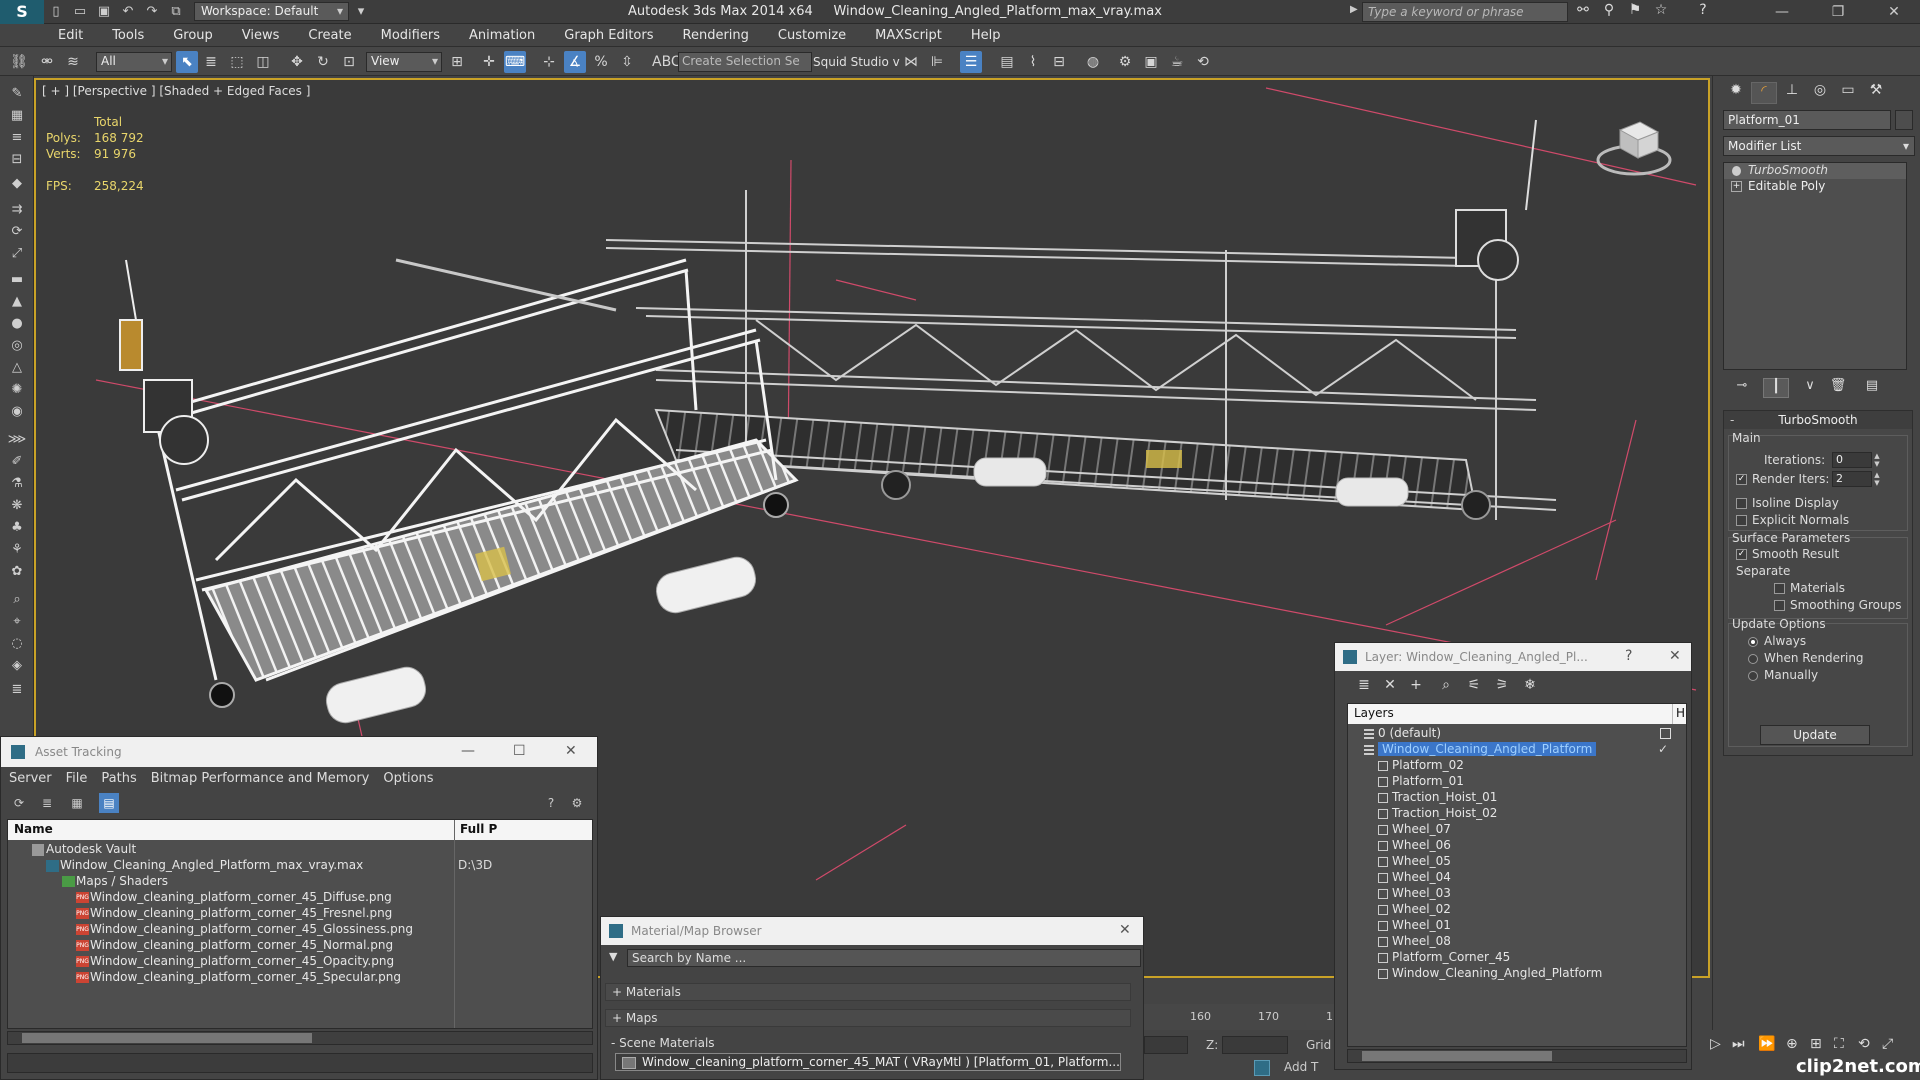 This screenshot has width=1920, height=1080. Describe the element at coordinates (1609, 12) in the screenshot. I see `subscription-icon: ⚲` at that location.